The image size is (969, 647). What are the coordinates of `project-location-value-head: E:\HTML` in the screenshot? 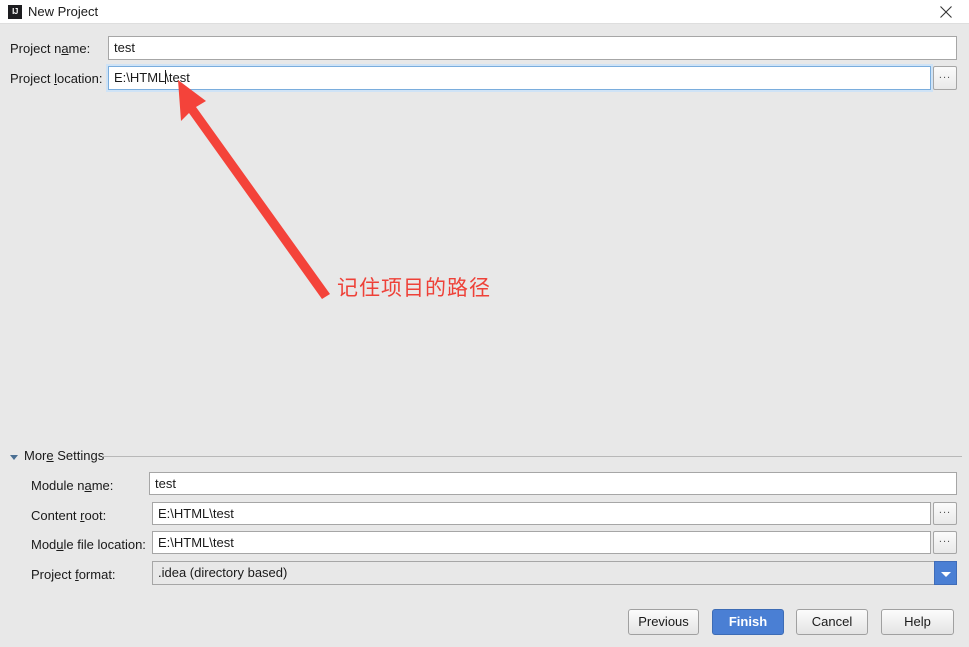 It's located at (140, 77).